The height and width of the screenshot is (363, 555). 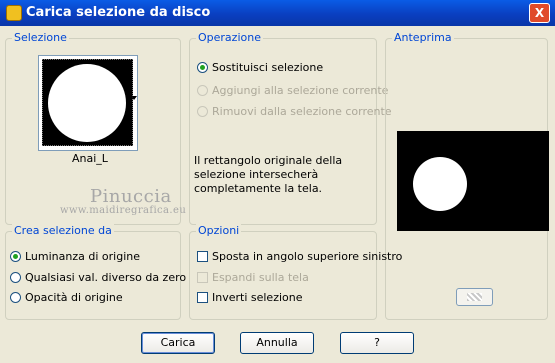 I want to click on preview-canvas, so click(x=473, y=181).